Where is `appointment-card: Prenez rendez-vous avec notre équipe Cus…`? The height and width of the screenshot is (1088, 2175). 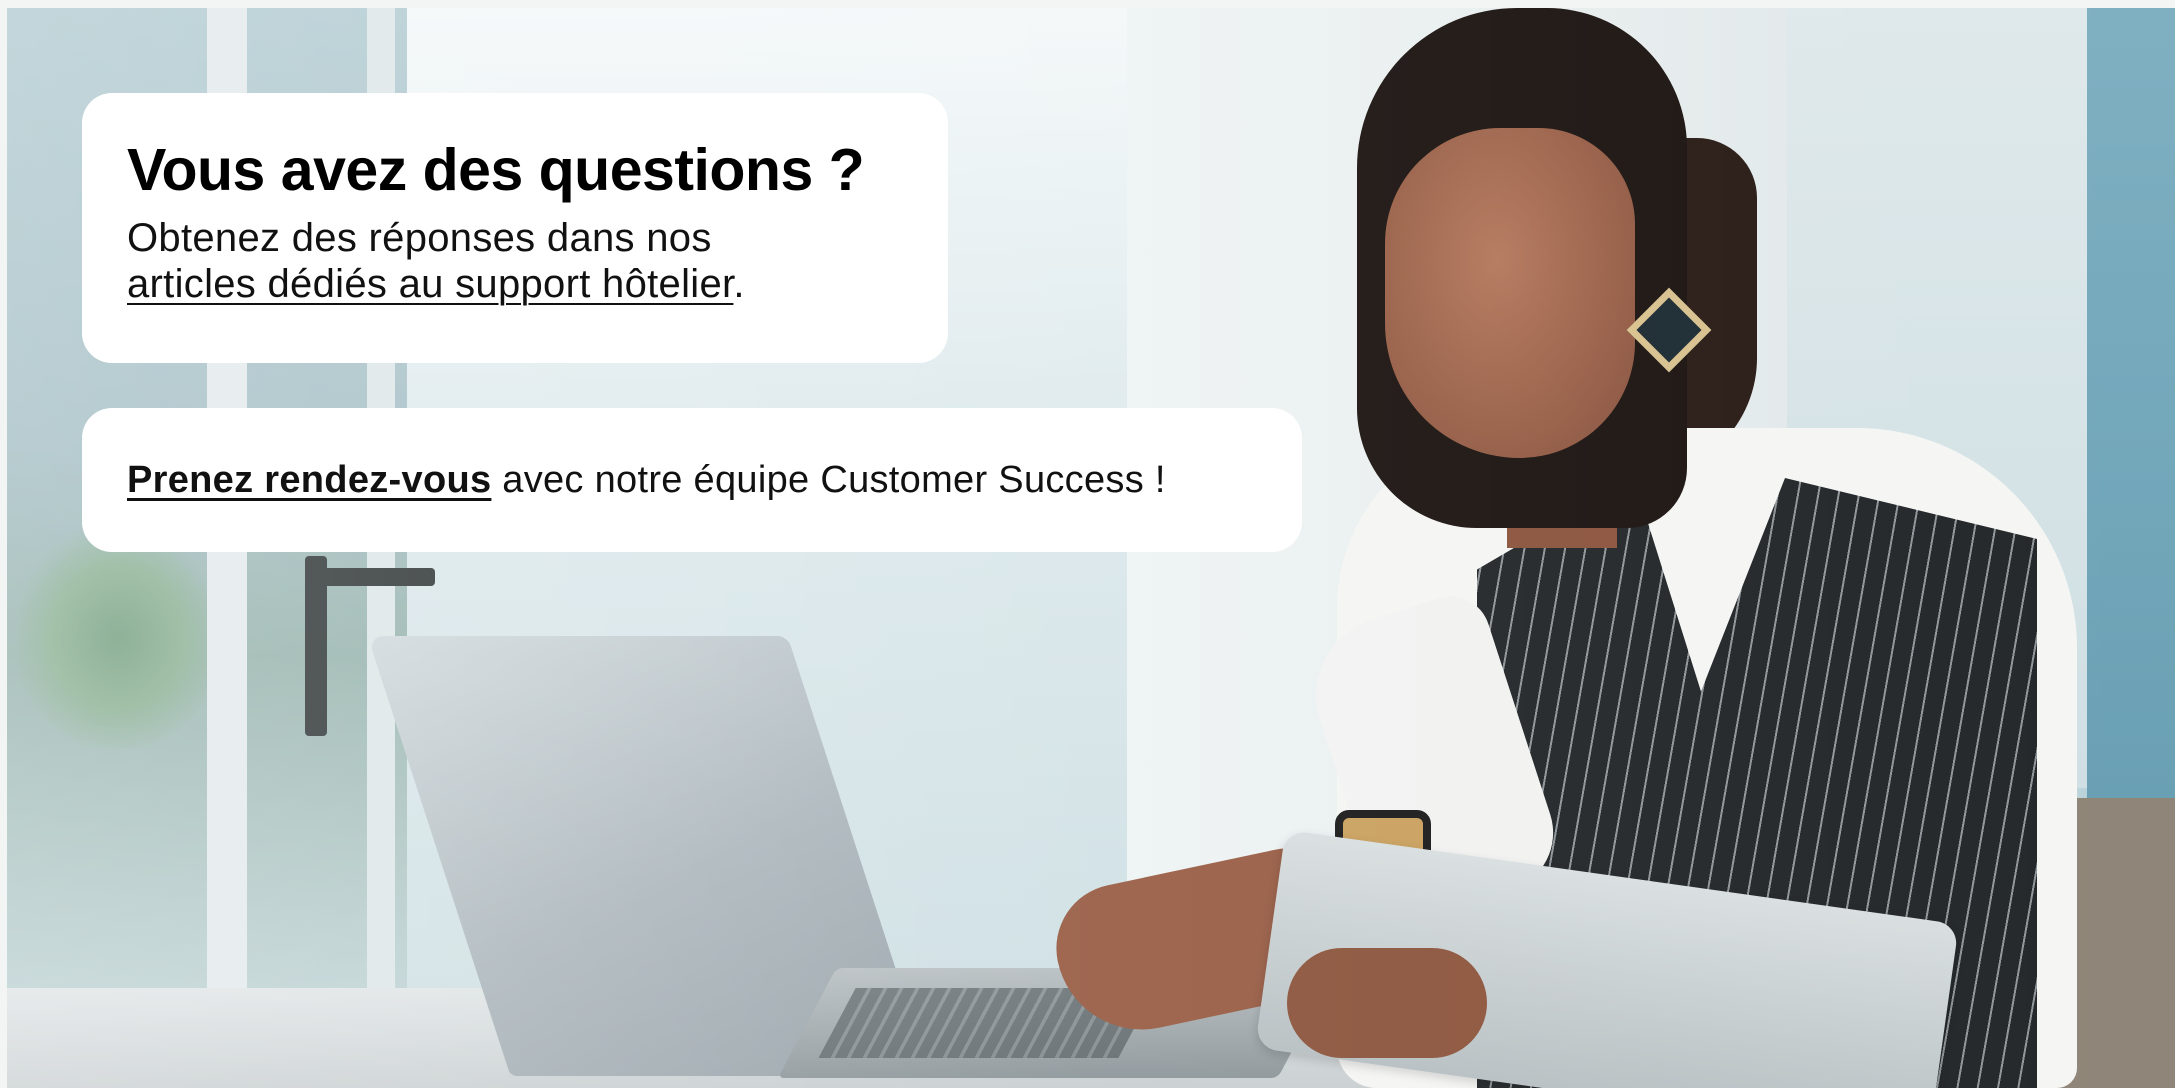
appointment-card: Prenez rendez-vous avec notre équipe Cus… is located at coordinates (692, 480).